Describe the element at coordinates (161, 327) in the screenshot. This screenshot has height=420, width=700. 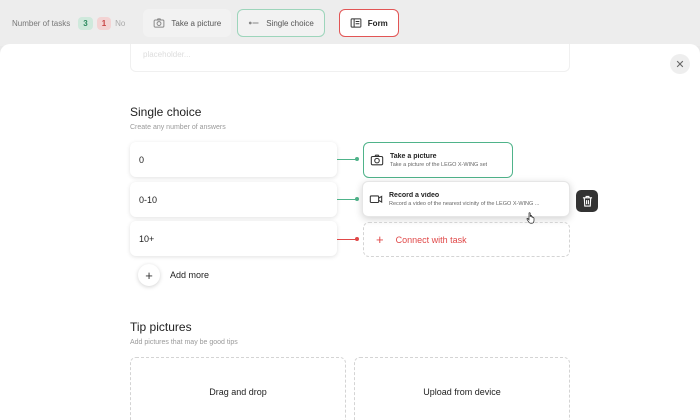
I see `tip-pictures-title: Tip pictures` at that location.